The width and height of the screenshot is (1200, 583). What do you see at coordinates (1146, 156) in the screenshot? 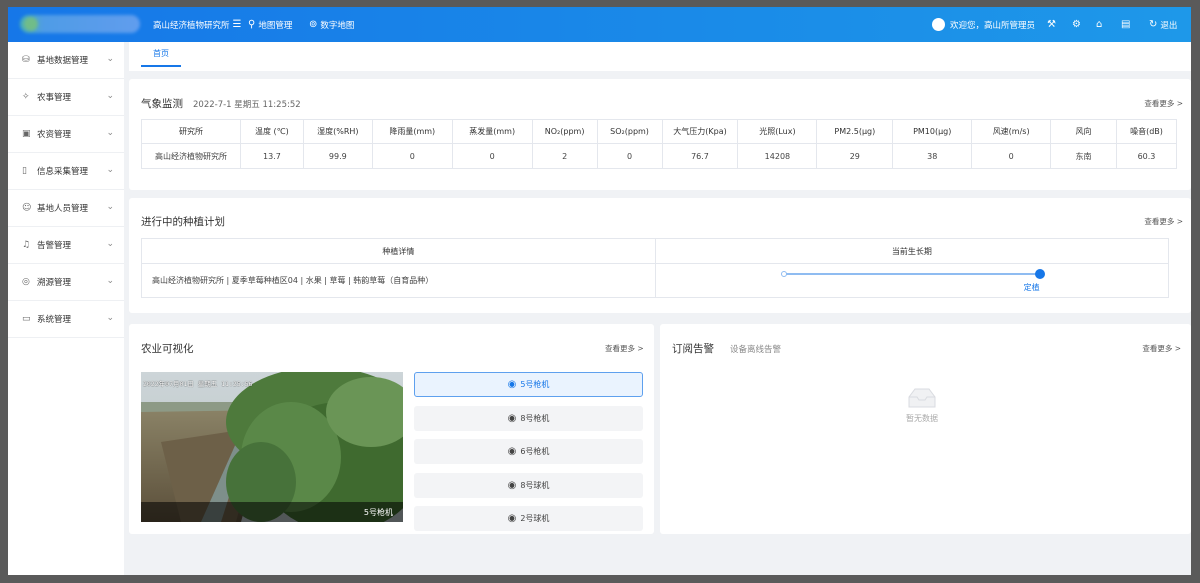
I see `table-cell: 60.3` at bounding box center [1146, 156].